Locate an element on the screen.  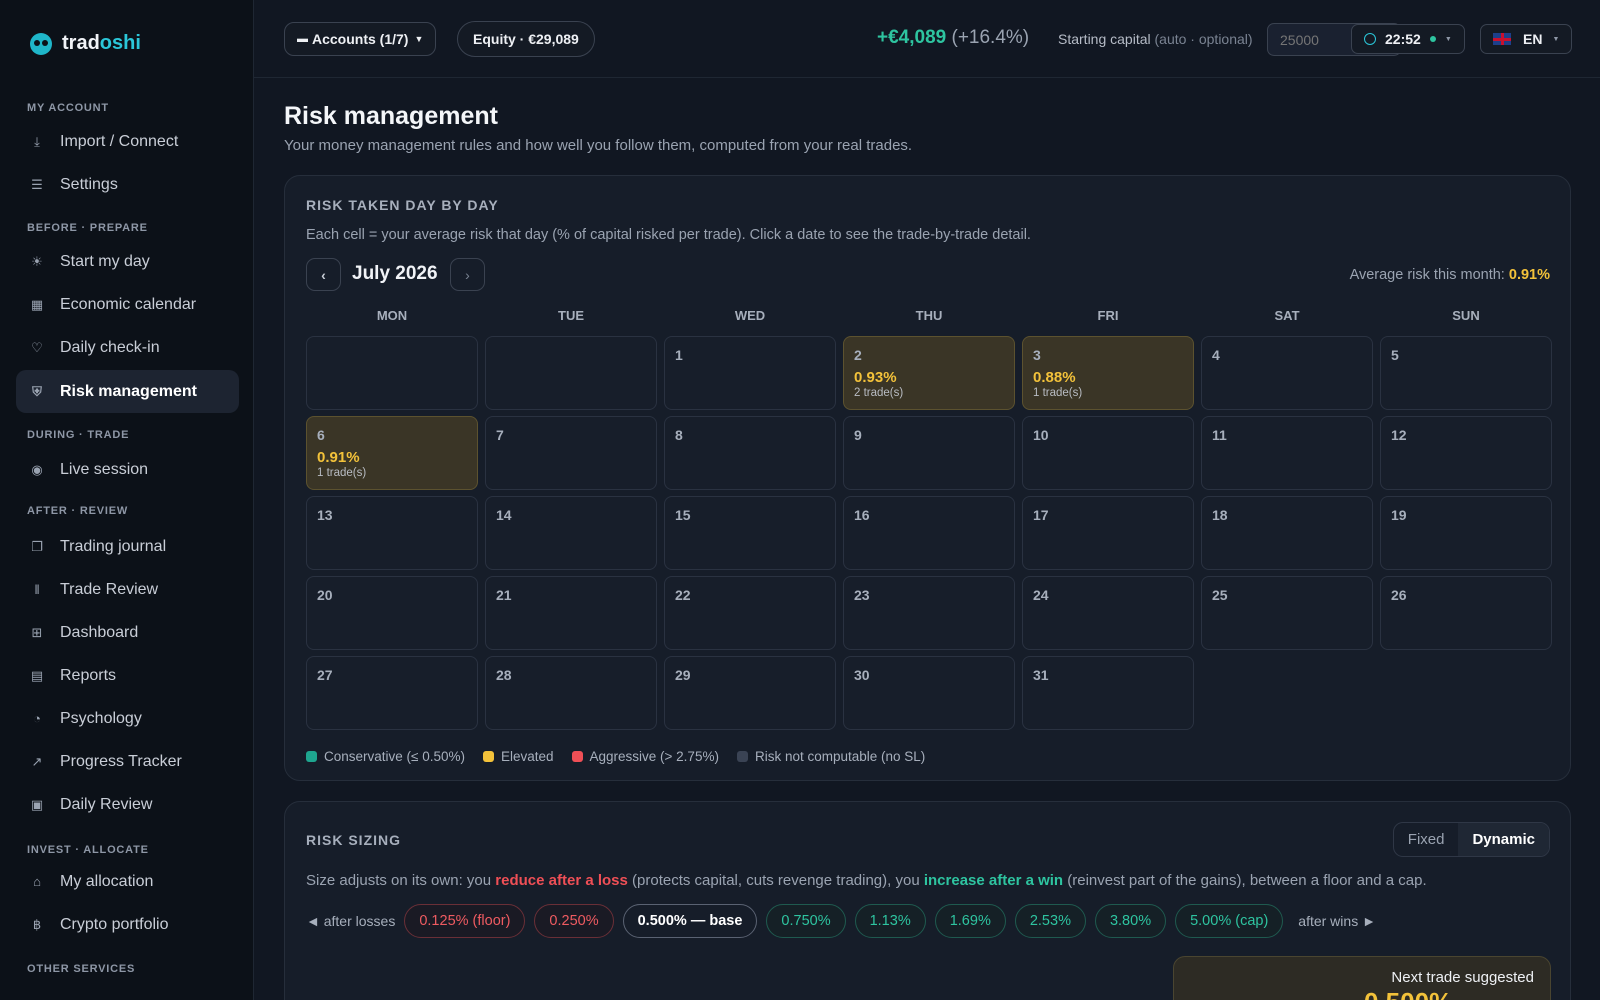
calendar-day-cell: 4 is located at coordinates (1287, 373).